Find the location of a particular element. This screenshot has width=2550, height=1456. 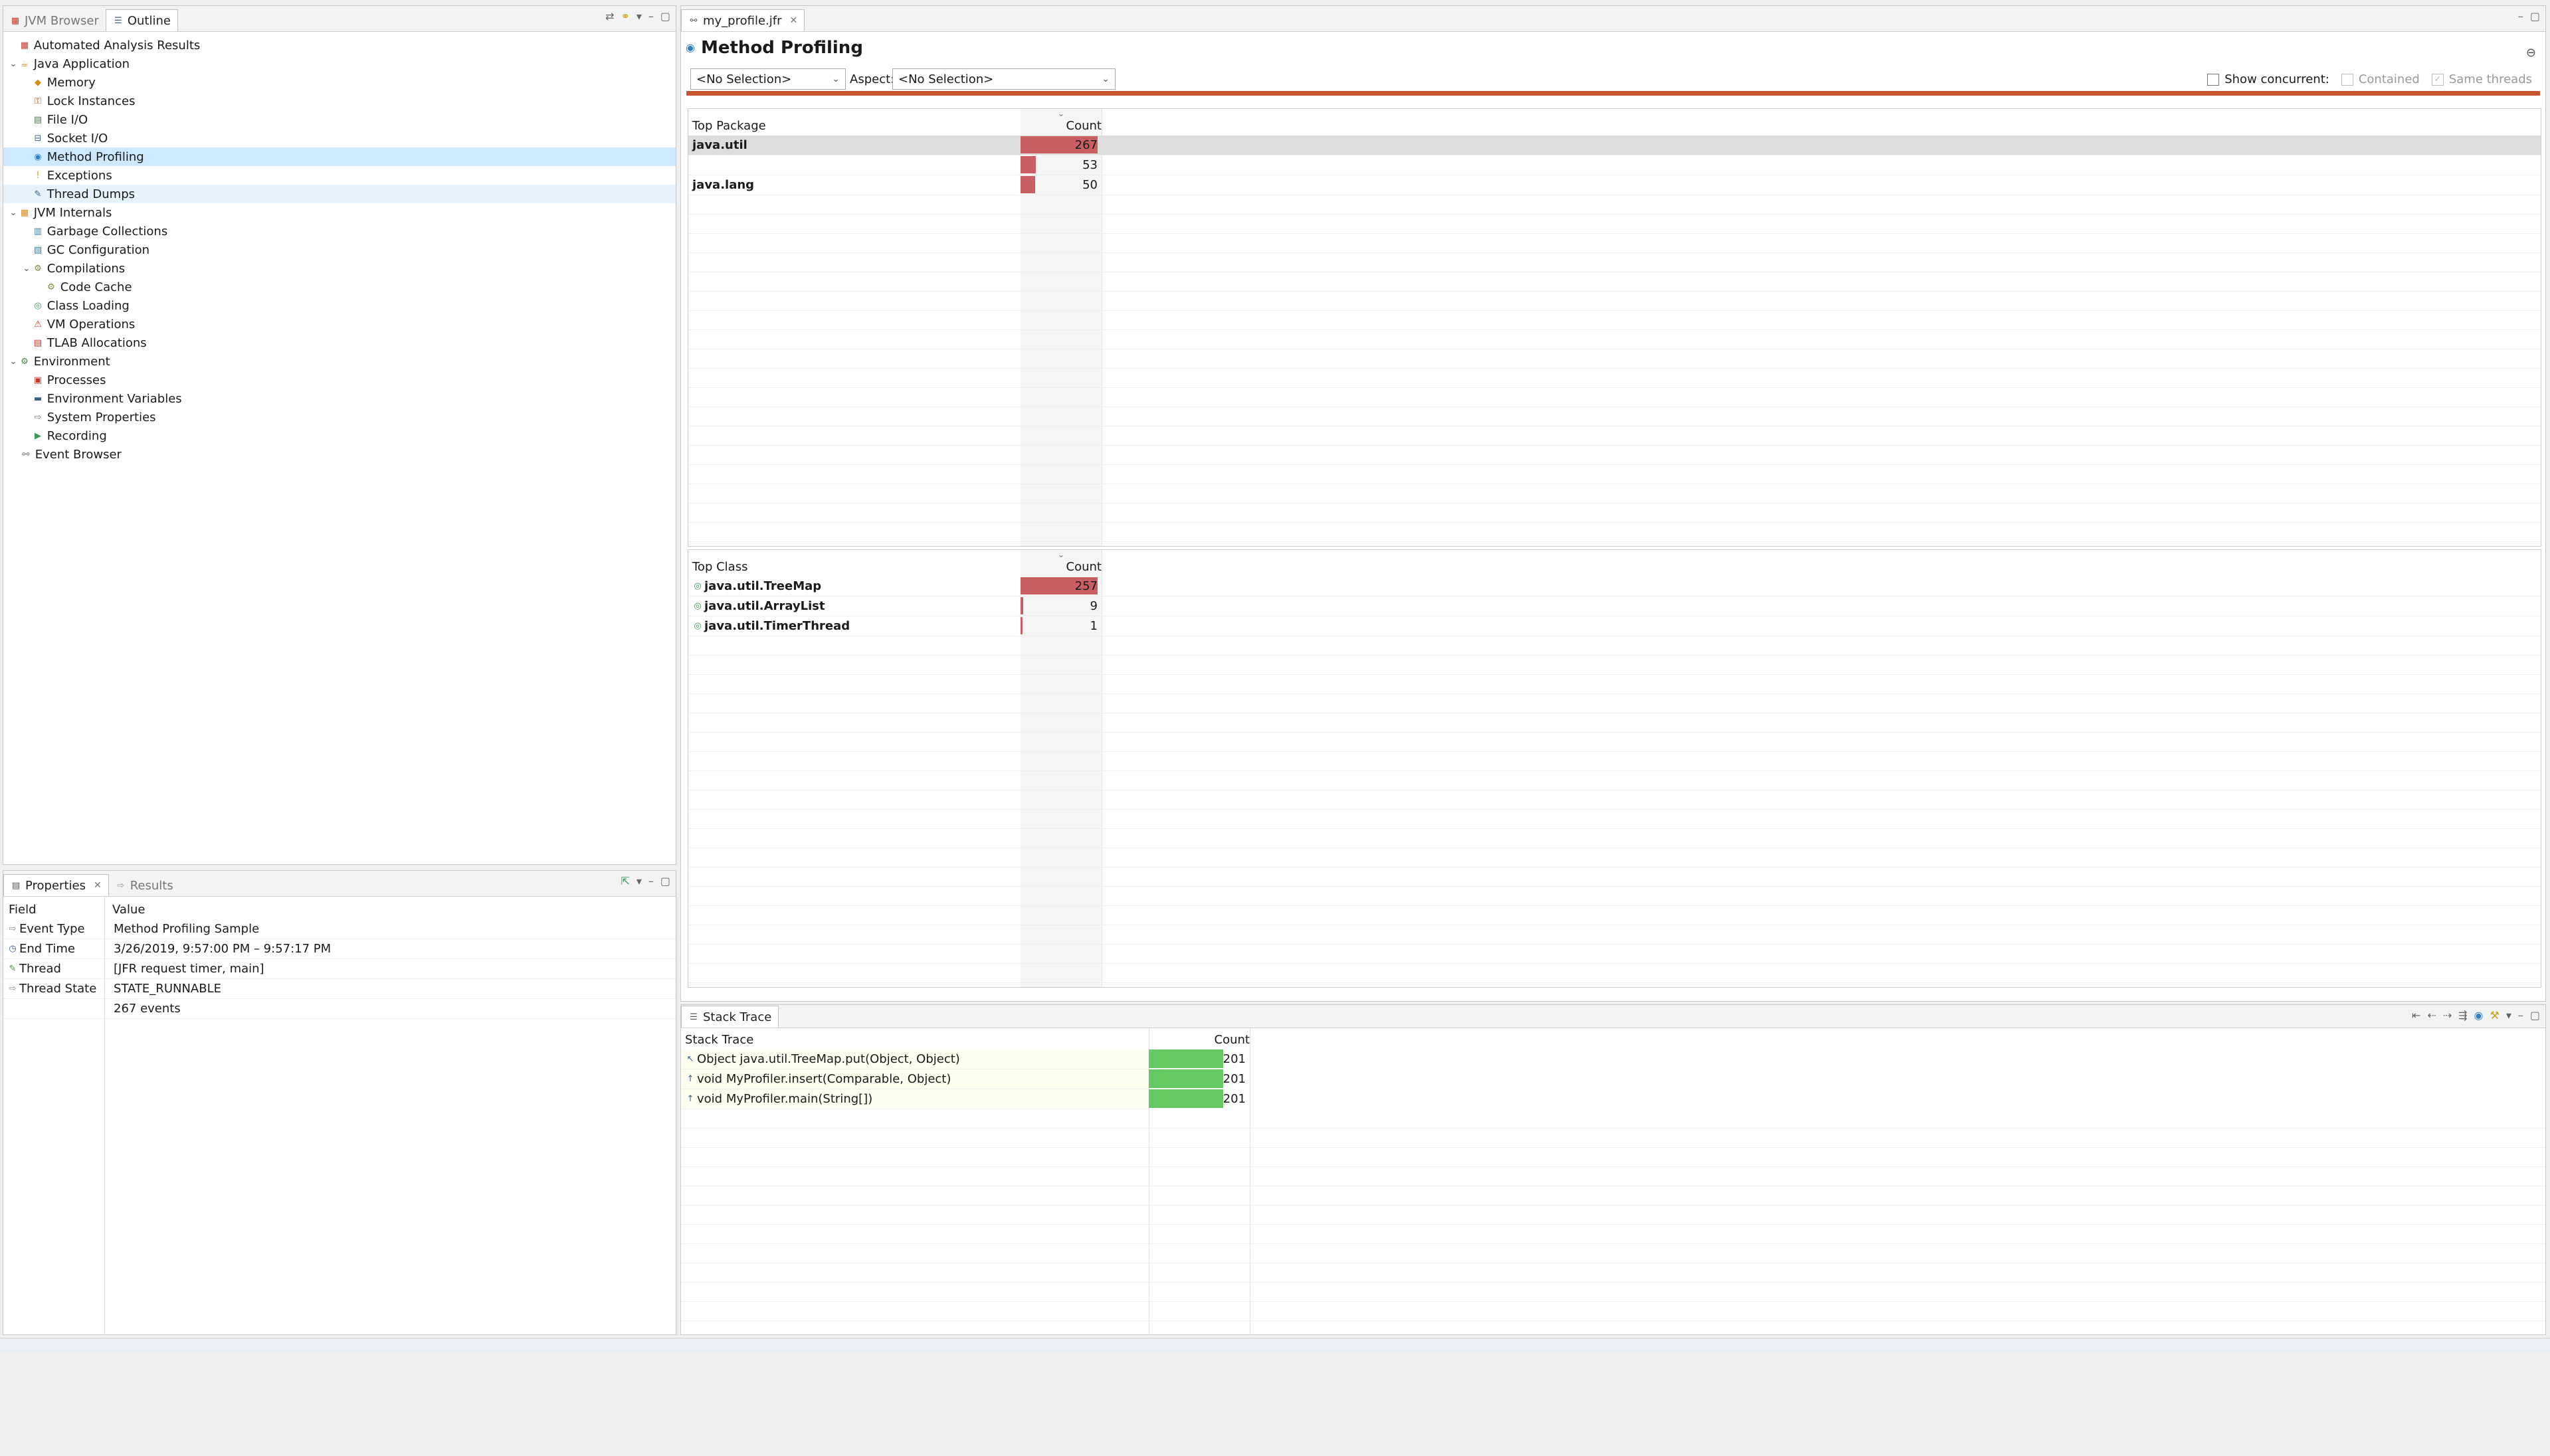

tree-item-java-application: ⌄ ☕ Java Application is located at coordinates (339, 63).